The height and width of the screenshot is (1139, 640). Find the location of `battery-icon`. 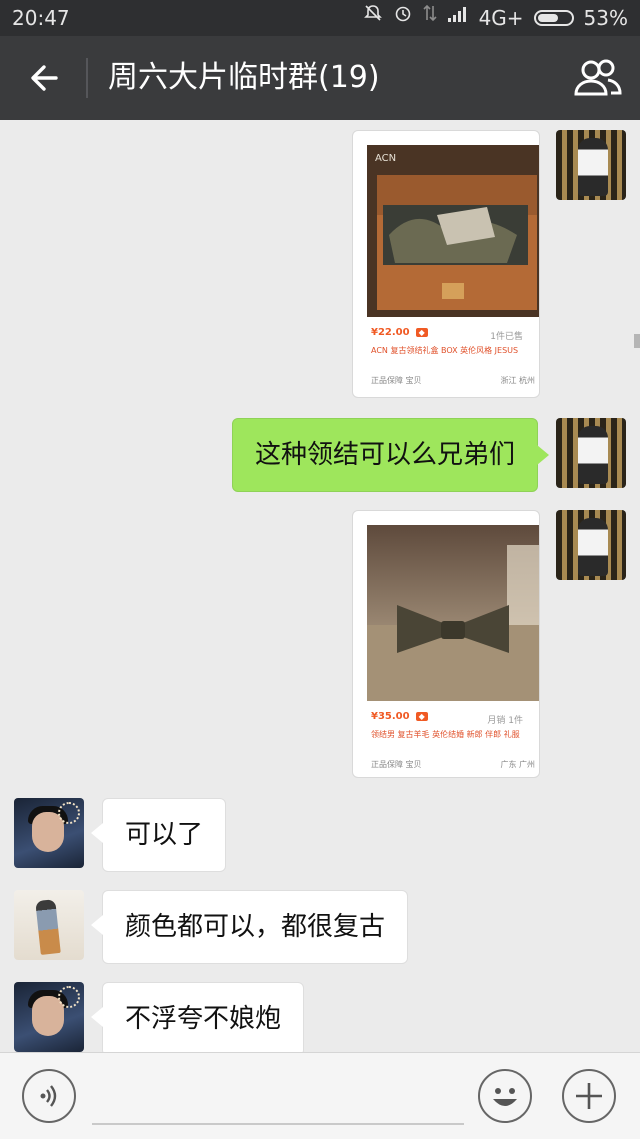

battery-icon is located at coordinates (553, 18).